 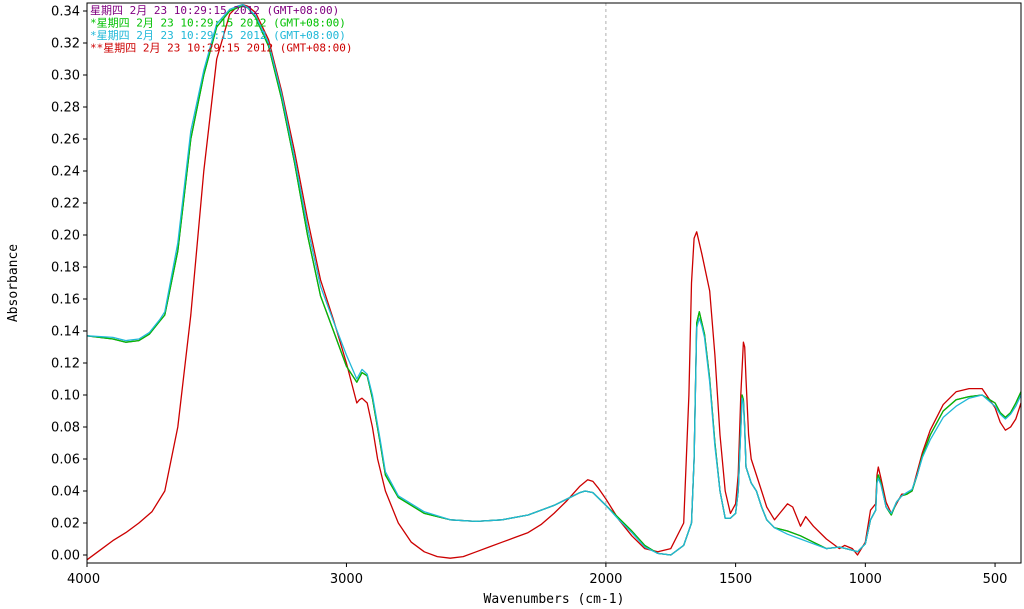 What do you see at coordinates (65, 44) in the screenshot?
I see `y-tick-label: 0.32` at bounding box center [65, 44].